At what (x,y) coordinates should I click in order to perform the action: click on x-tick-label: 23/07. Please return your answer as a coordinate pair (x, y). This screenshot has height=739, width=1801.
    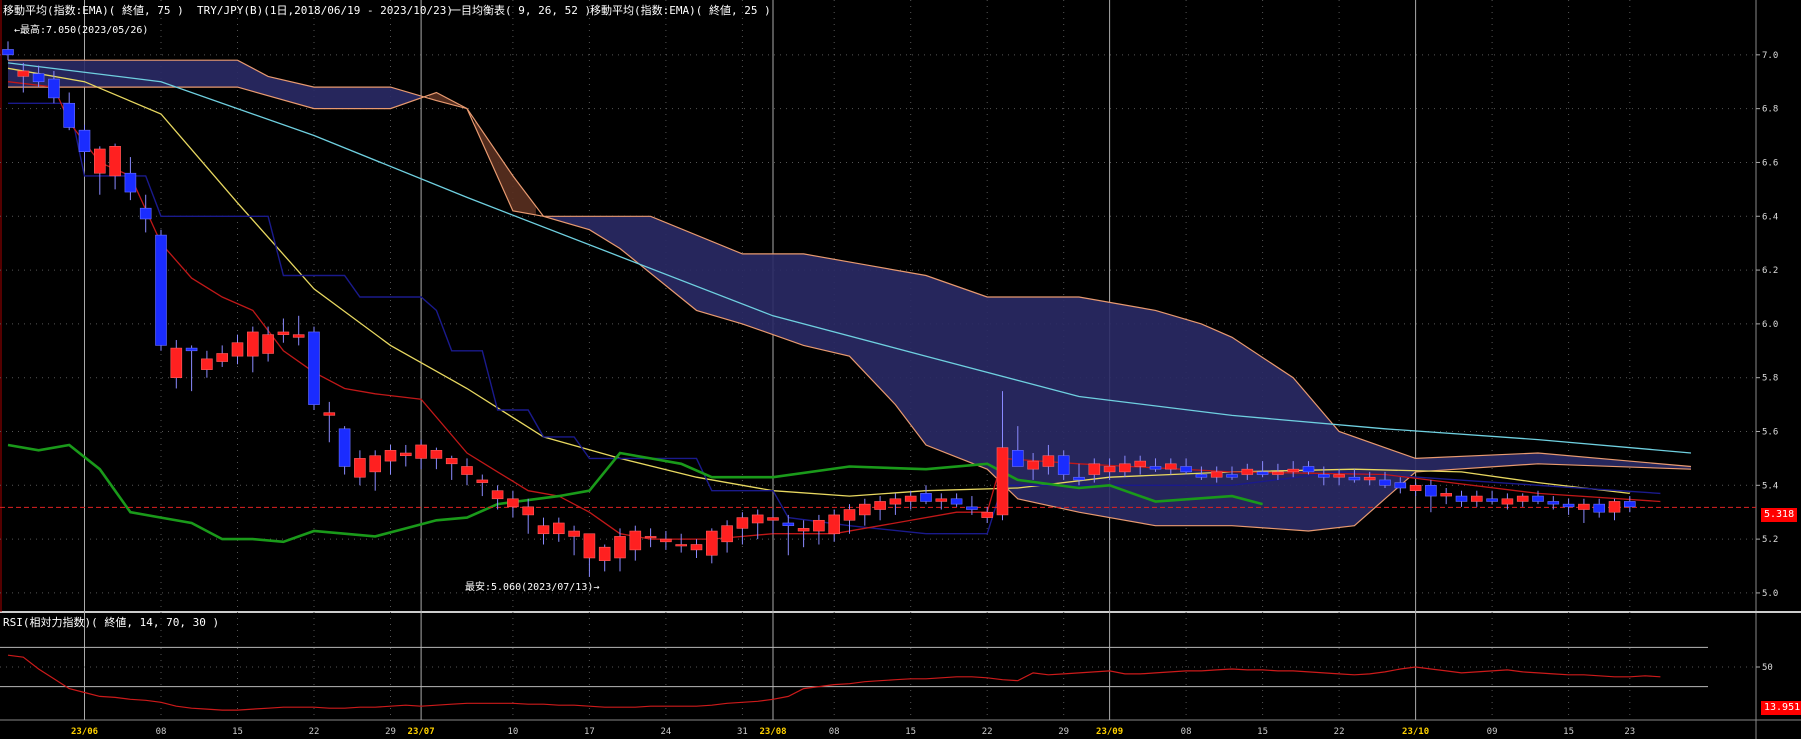
    Looking at the image, I should click on (421, 732).